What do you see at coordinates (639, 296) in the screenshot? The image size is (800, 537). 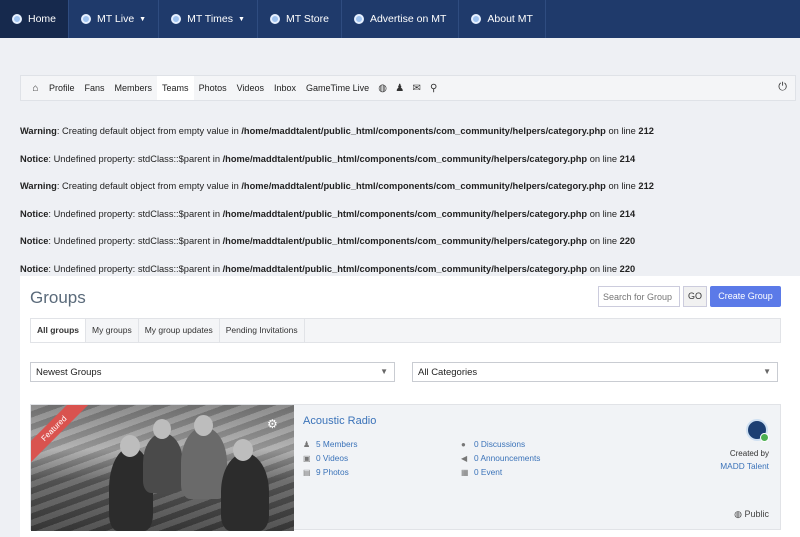 I see `search-group-input` at bounding box center [639, 296].